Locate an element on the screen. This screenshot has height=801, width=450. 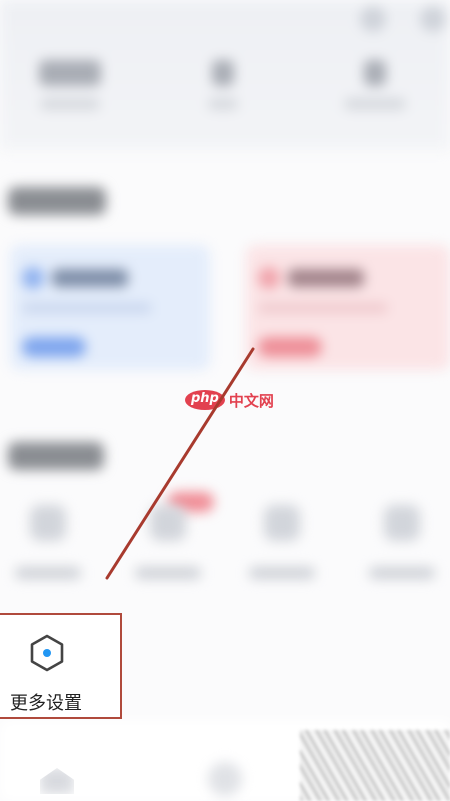
watermark-logo: php is located at coordinates (205, 400).